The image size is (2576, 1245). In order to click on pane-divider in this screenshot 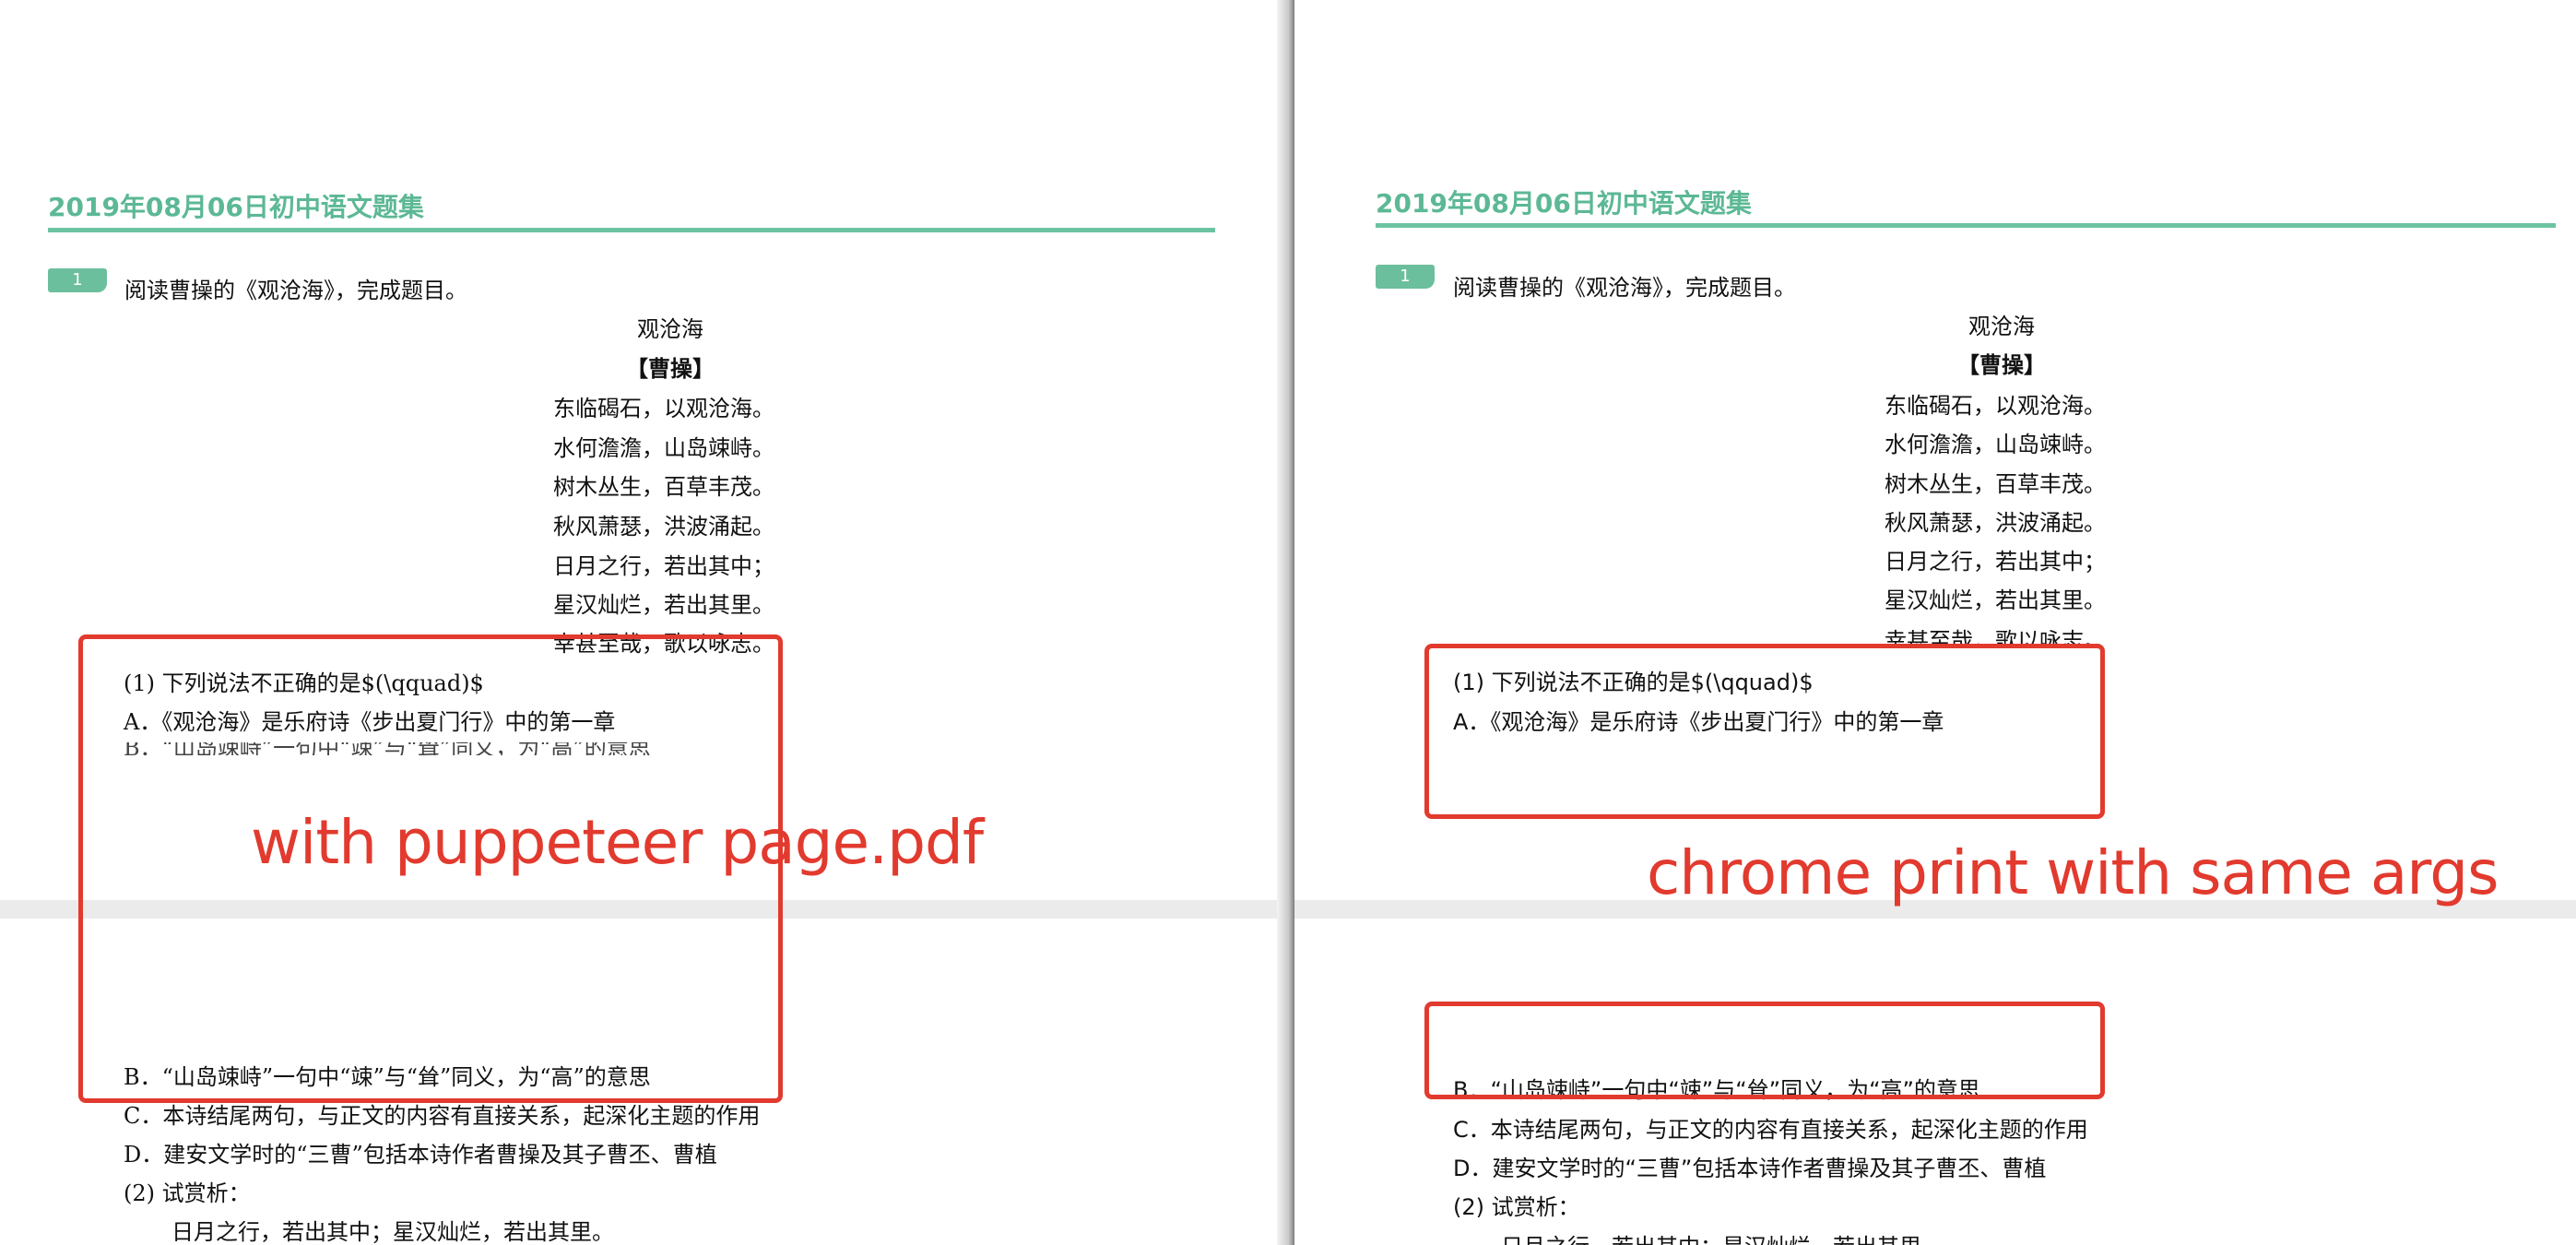, I will do `click(1286, 622)`.